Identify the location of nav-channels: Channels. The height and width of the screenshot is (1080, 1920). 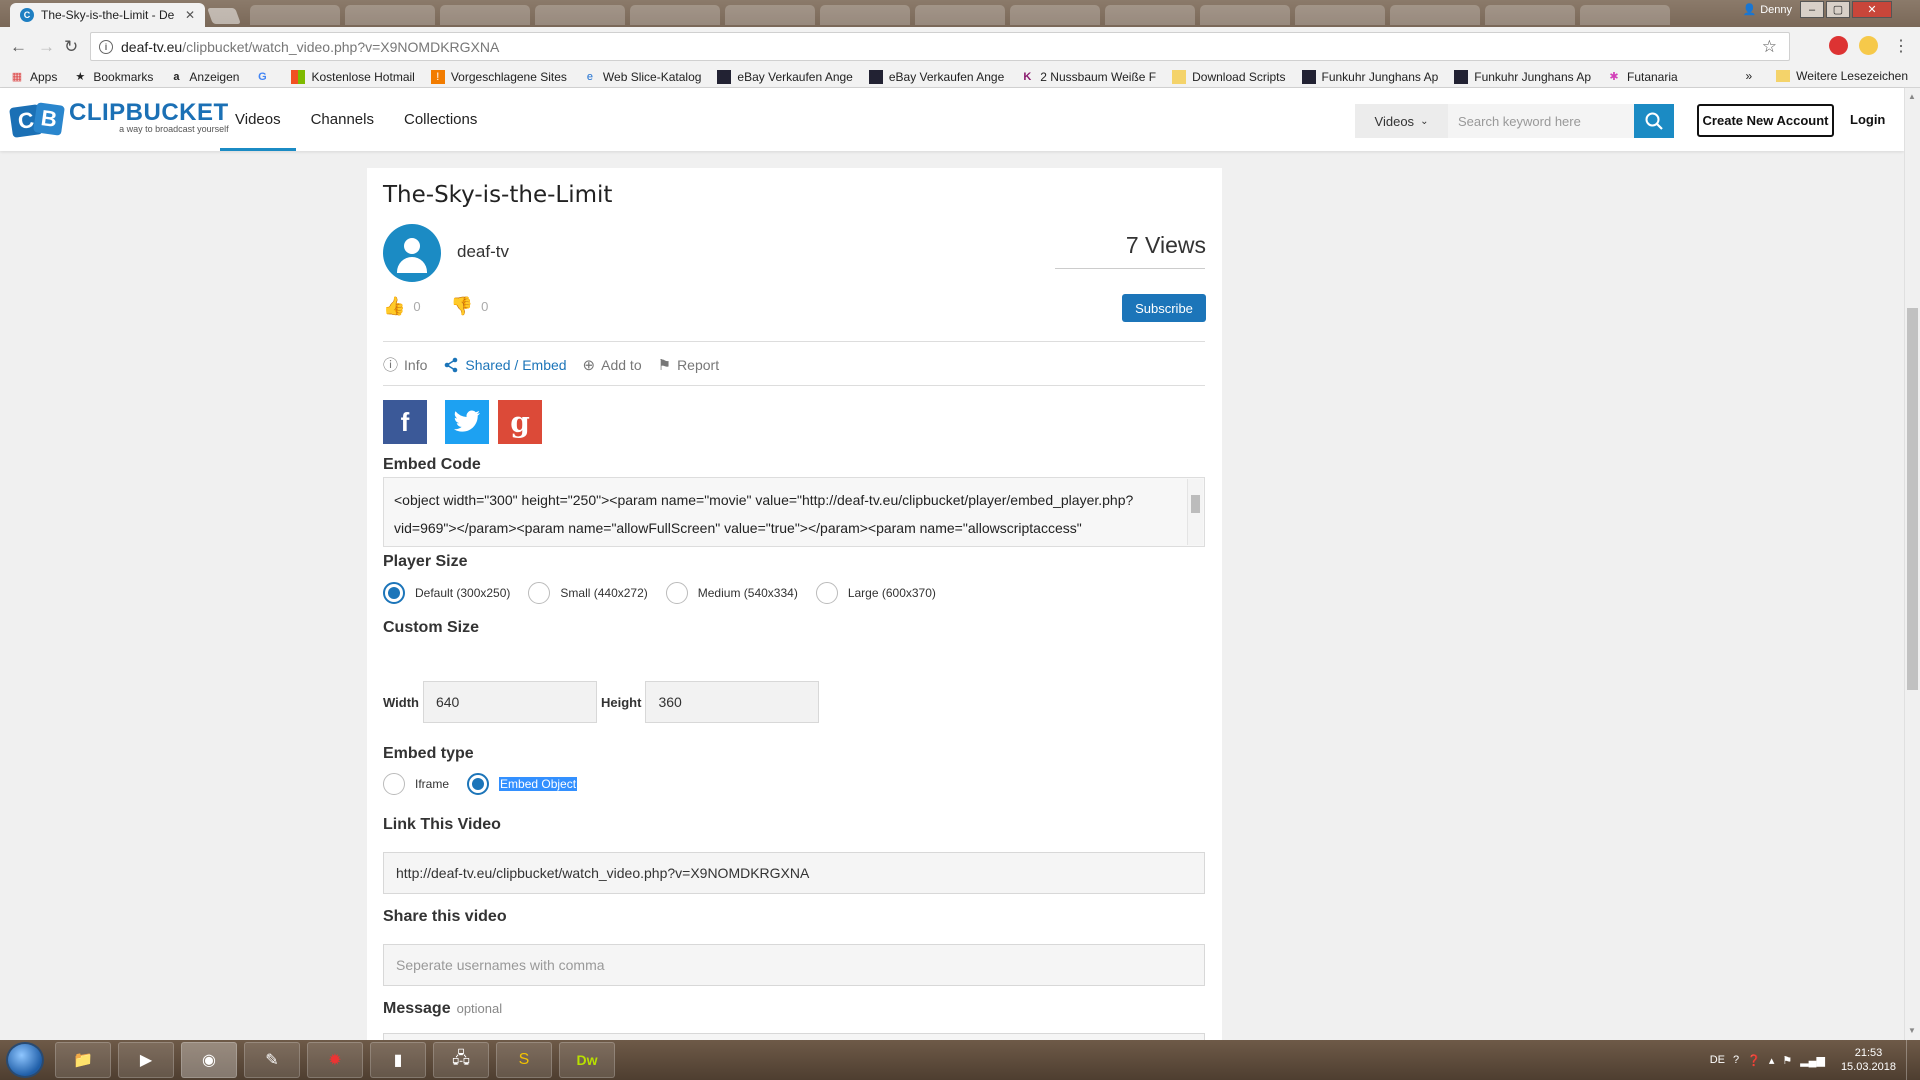
(342, 119).